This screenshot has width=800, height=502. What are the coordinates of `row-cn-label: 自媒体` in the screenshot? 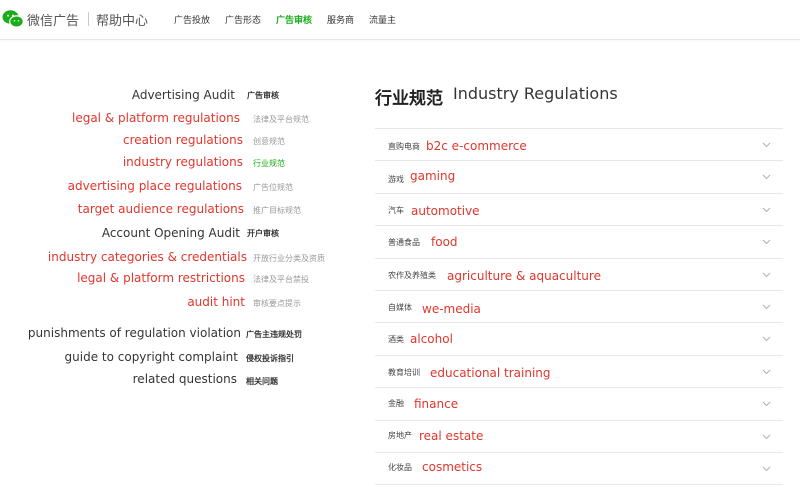 It's located at (400, 307).